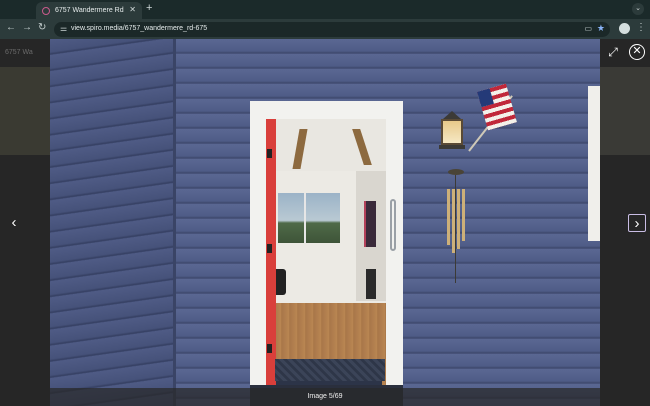 The image size is (650, 406). I want to click on browser-tab: 6757 Wandermere Rd ✕, so click(89, 10).